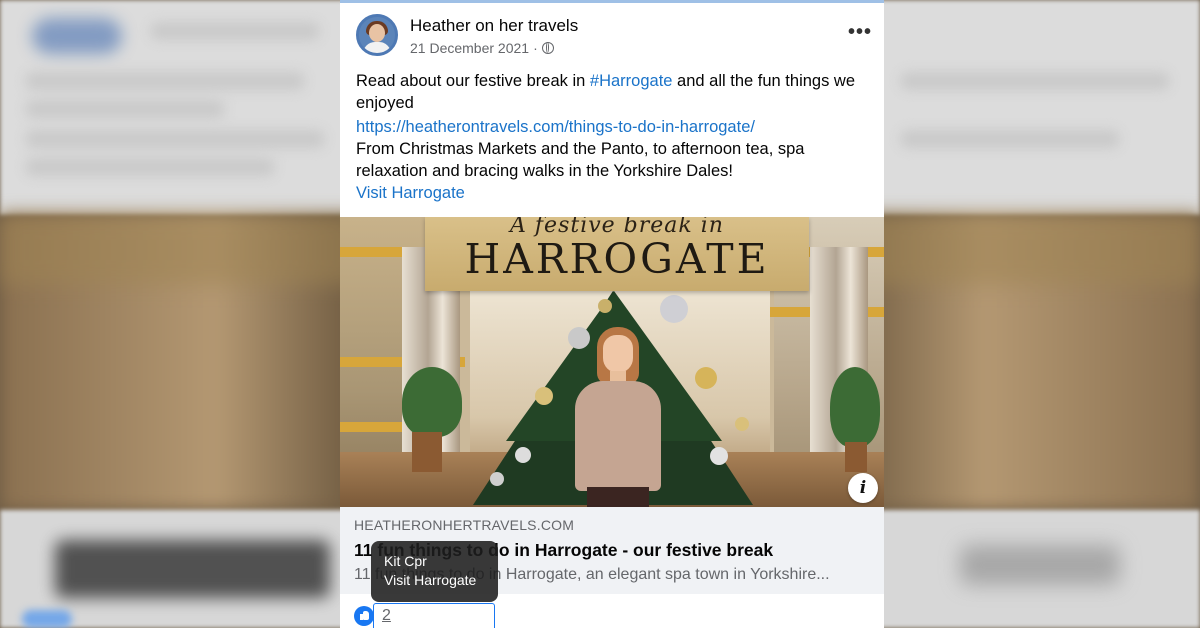  Describe the element at coordinates (464, 525) in the screenshot. I see `link-domain: HEATHERONHERTRAVELS.COM` at that location.